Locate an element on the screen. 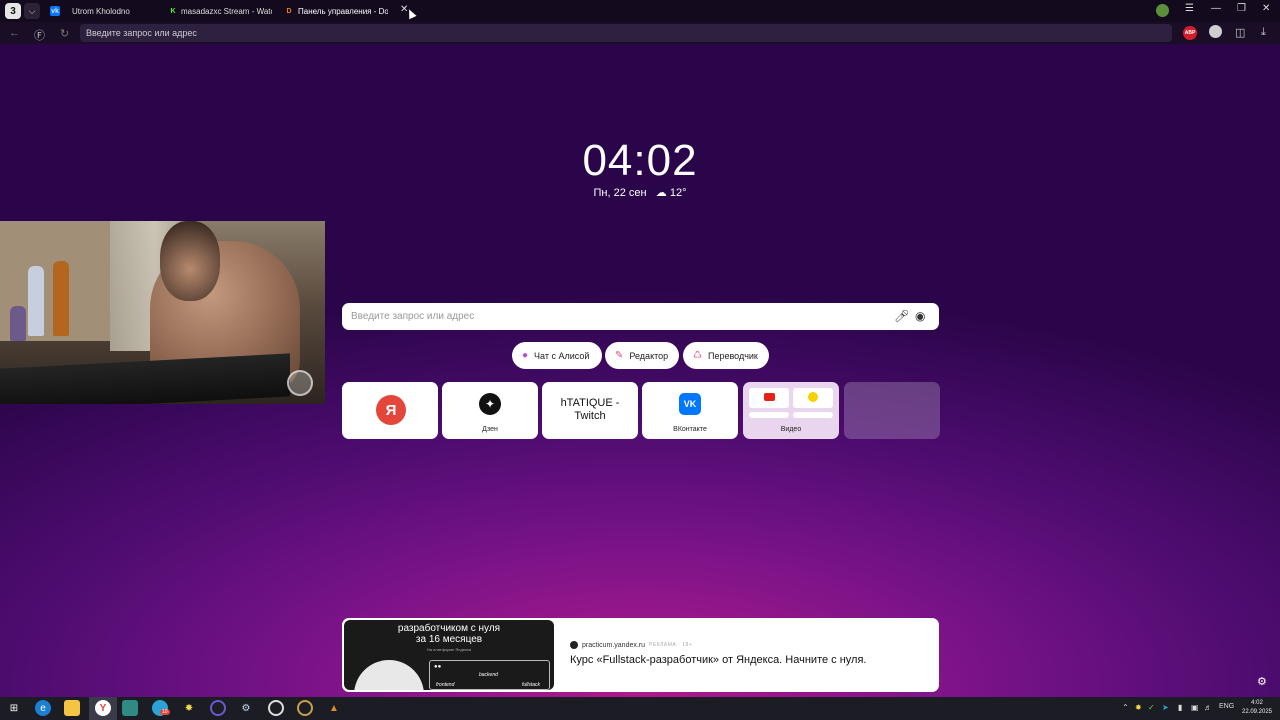 The image size is (1280, 720). menu-icon: ☰ is located at coordinates (1189, 8).